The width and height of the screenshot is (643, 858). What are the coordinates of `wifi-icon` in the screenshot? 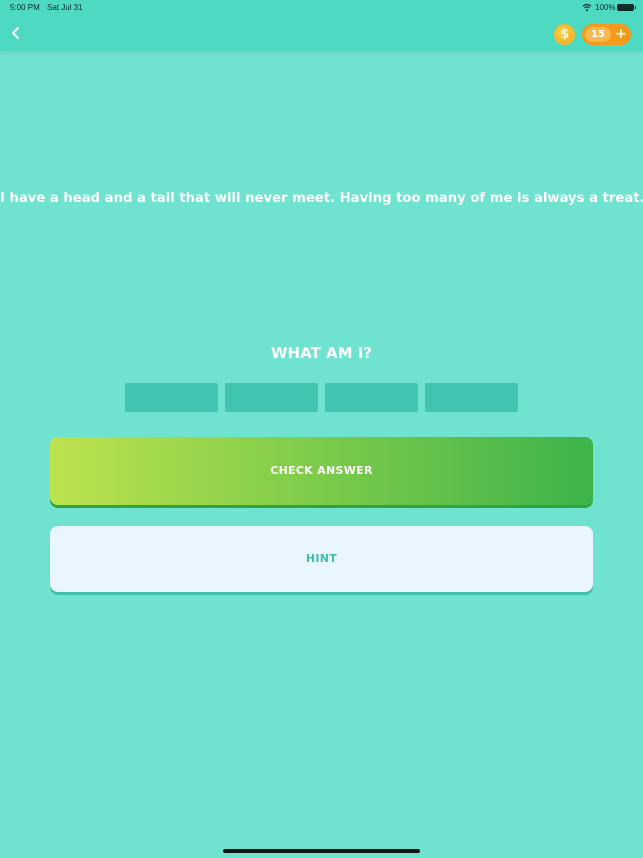 It's located at (587, 7).